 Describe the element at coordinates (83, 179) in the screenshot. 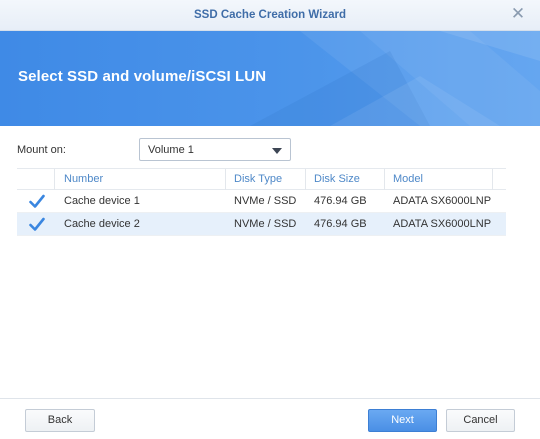

I see `column-header-number: Number` at that location.